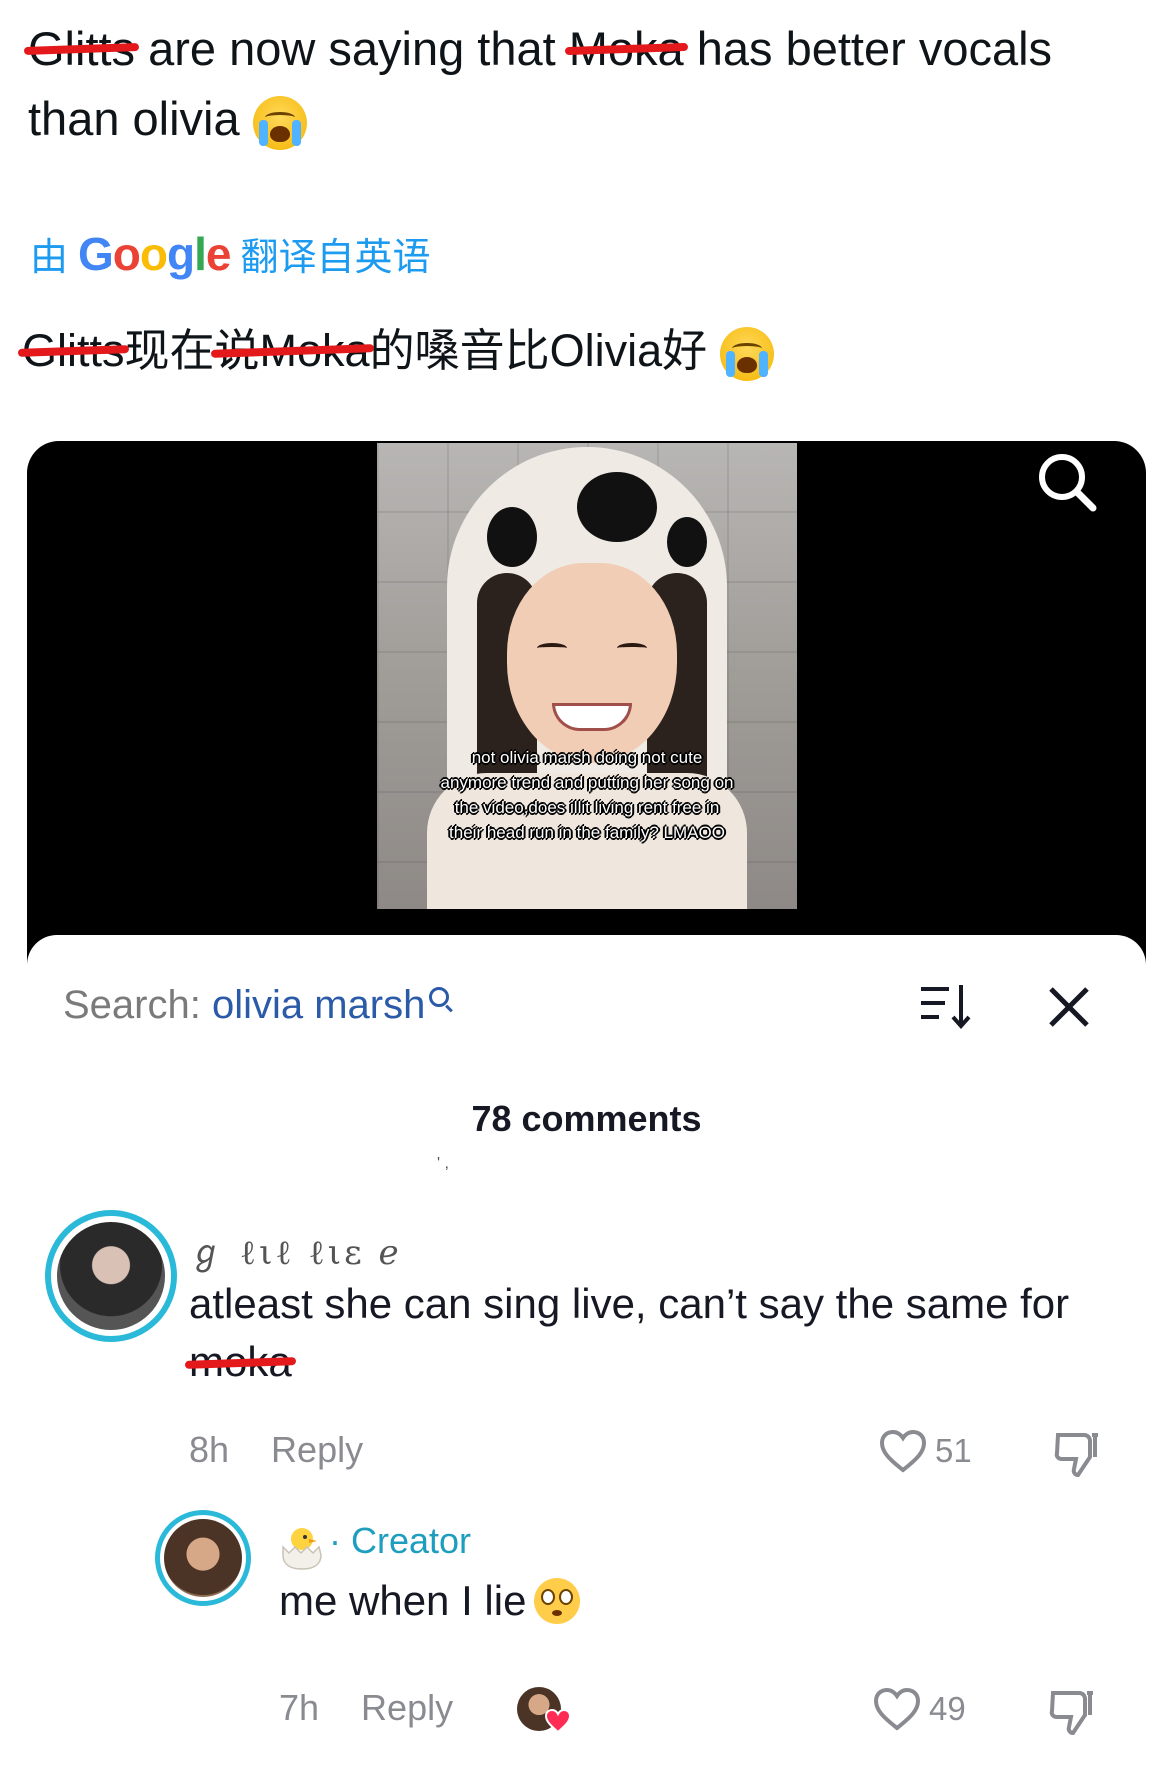 The image size is (1170, 1786). What do you see at coordinates (557, 1601) in the screenshot?
I see `flushed-face-emoji-icon` at bounding box center [557, 1601].